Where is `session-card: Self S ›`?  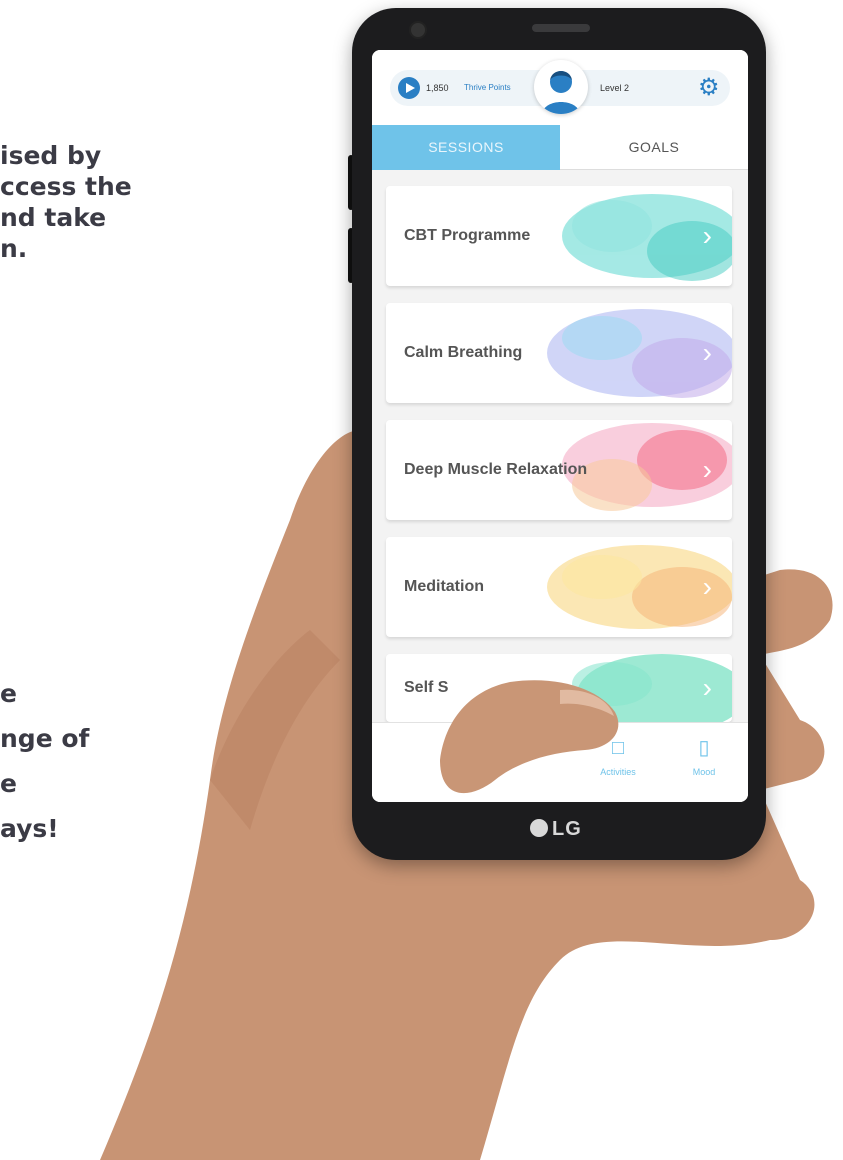 session-card: Self S › is located at coordinates (559, 688).